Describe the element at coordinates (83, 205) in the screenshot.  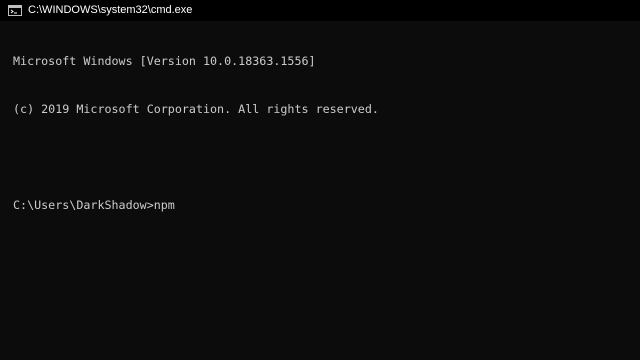
I see `command-prompt: C:\Users\DarkShadow>` at that location.